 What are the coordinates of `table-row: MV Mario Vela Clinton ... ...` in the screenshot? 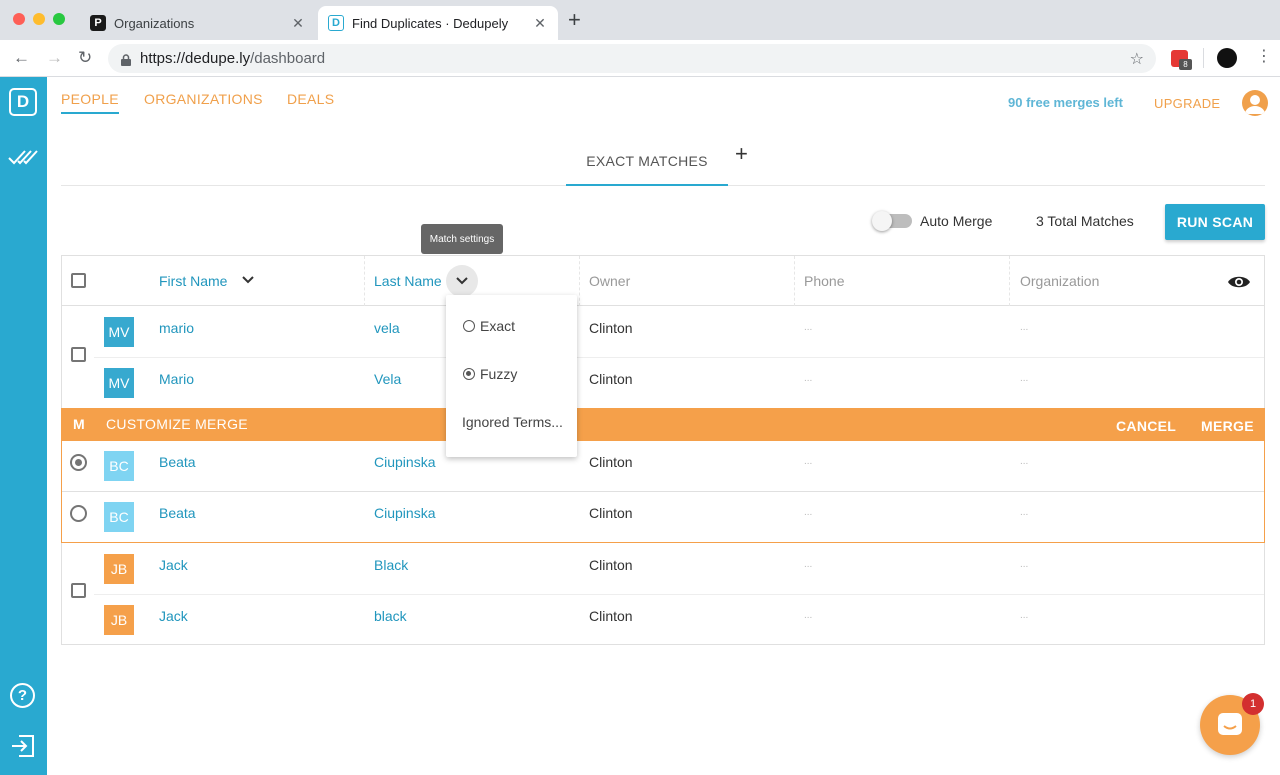 It's located at (663, 383).